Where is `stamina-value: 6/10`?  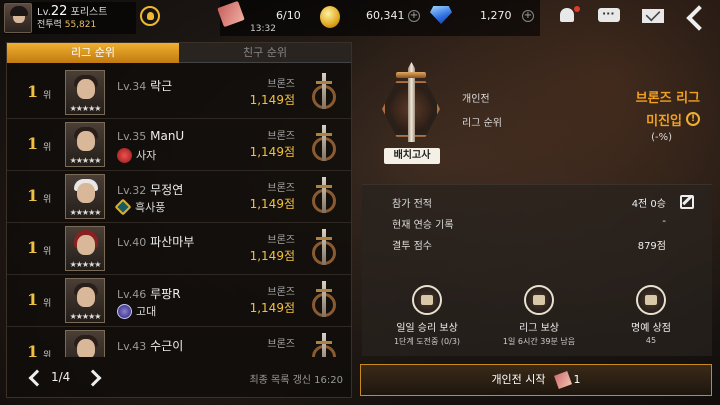 stamina-value: 6/10 is located at coordinates (288, 15).